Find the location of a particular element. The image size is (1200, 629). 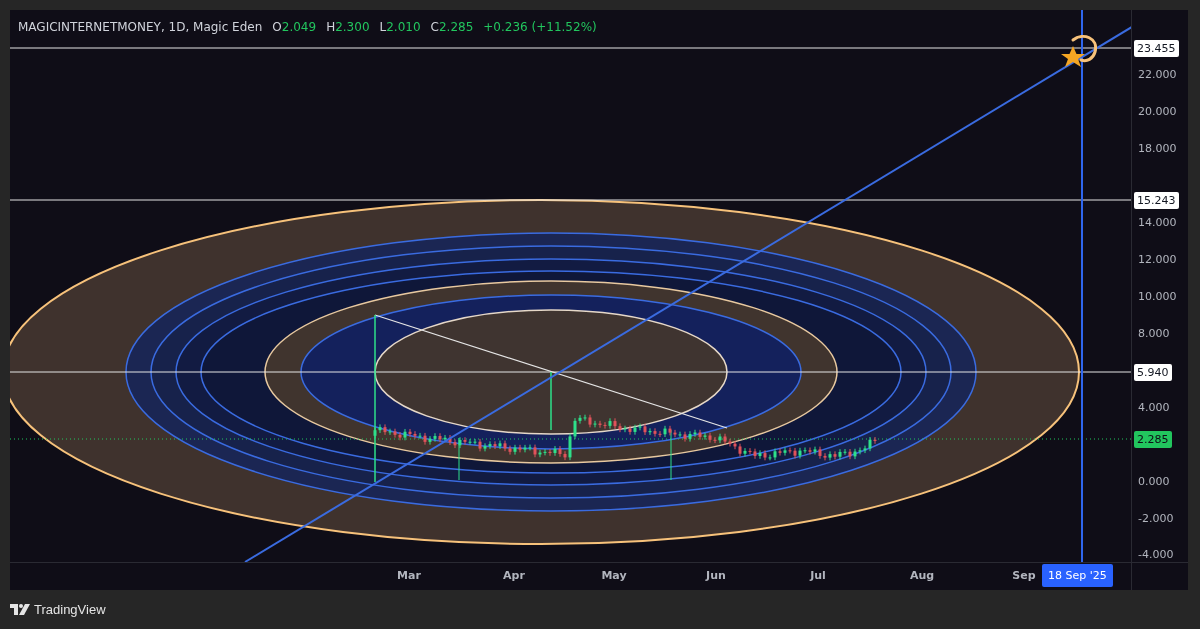

price-level-label: 5.940 is located at coordinates (1153, 372).